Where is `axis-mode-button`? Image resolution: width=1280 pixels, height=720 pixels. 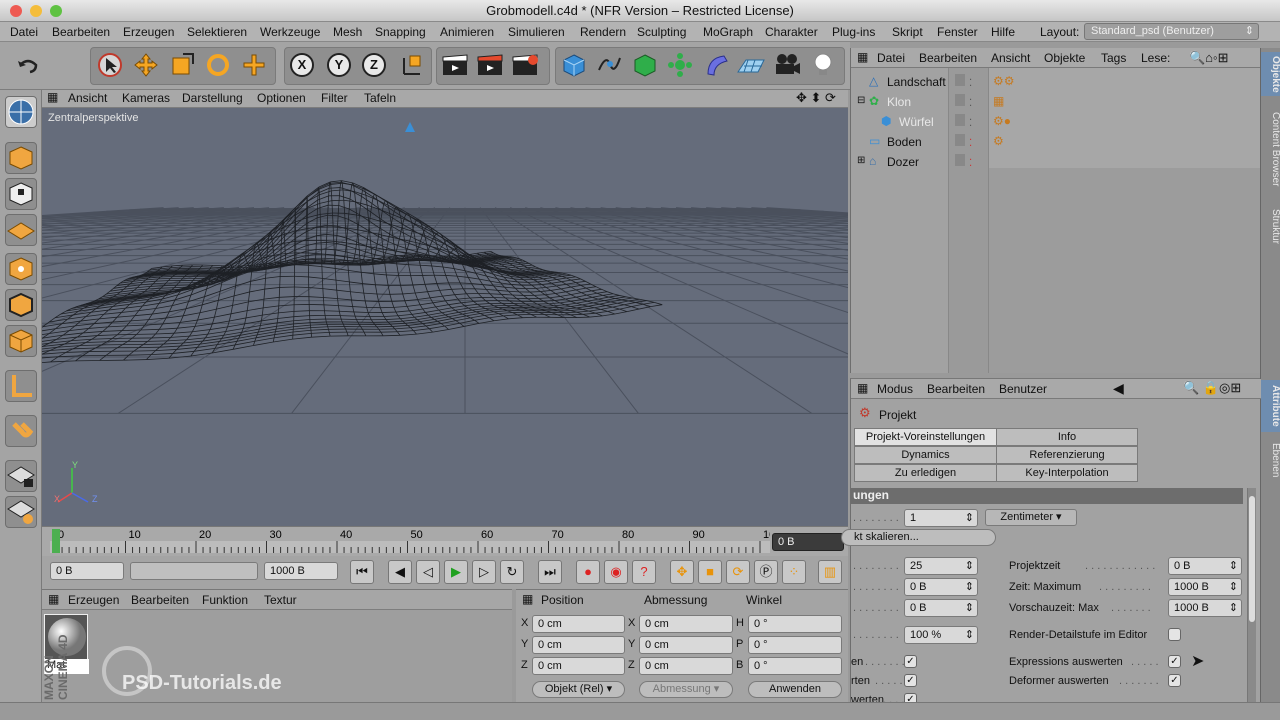 axis-mode-button is located at coordinates (21, 386).